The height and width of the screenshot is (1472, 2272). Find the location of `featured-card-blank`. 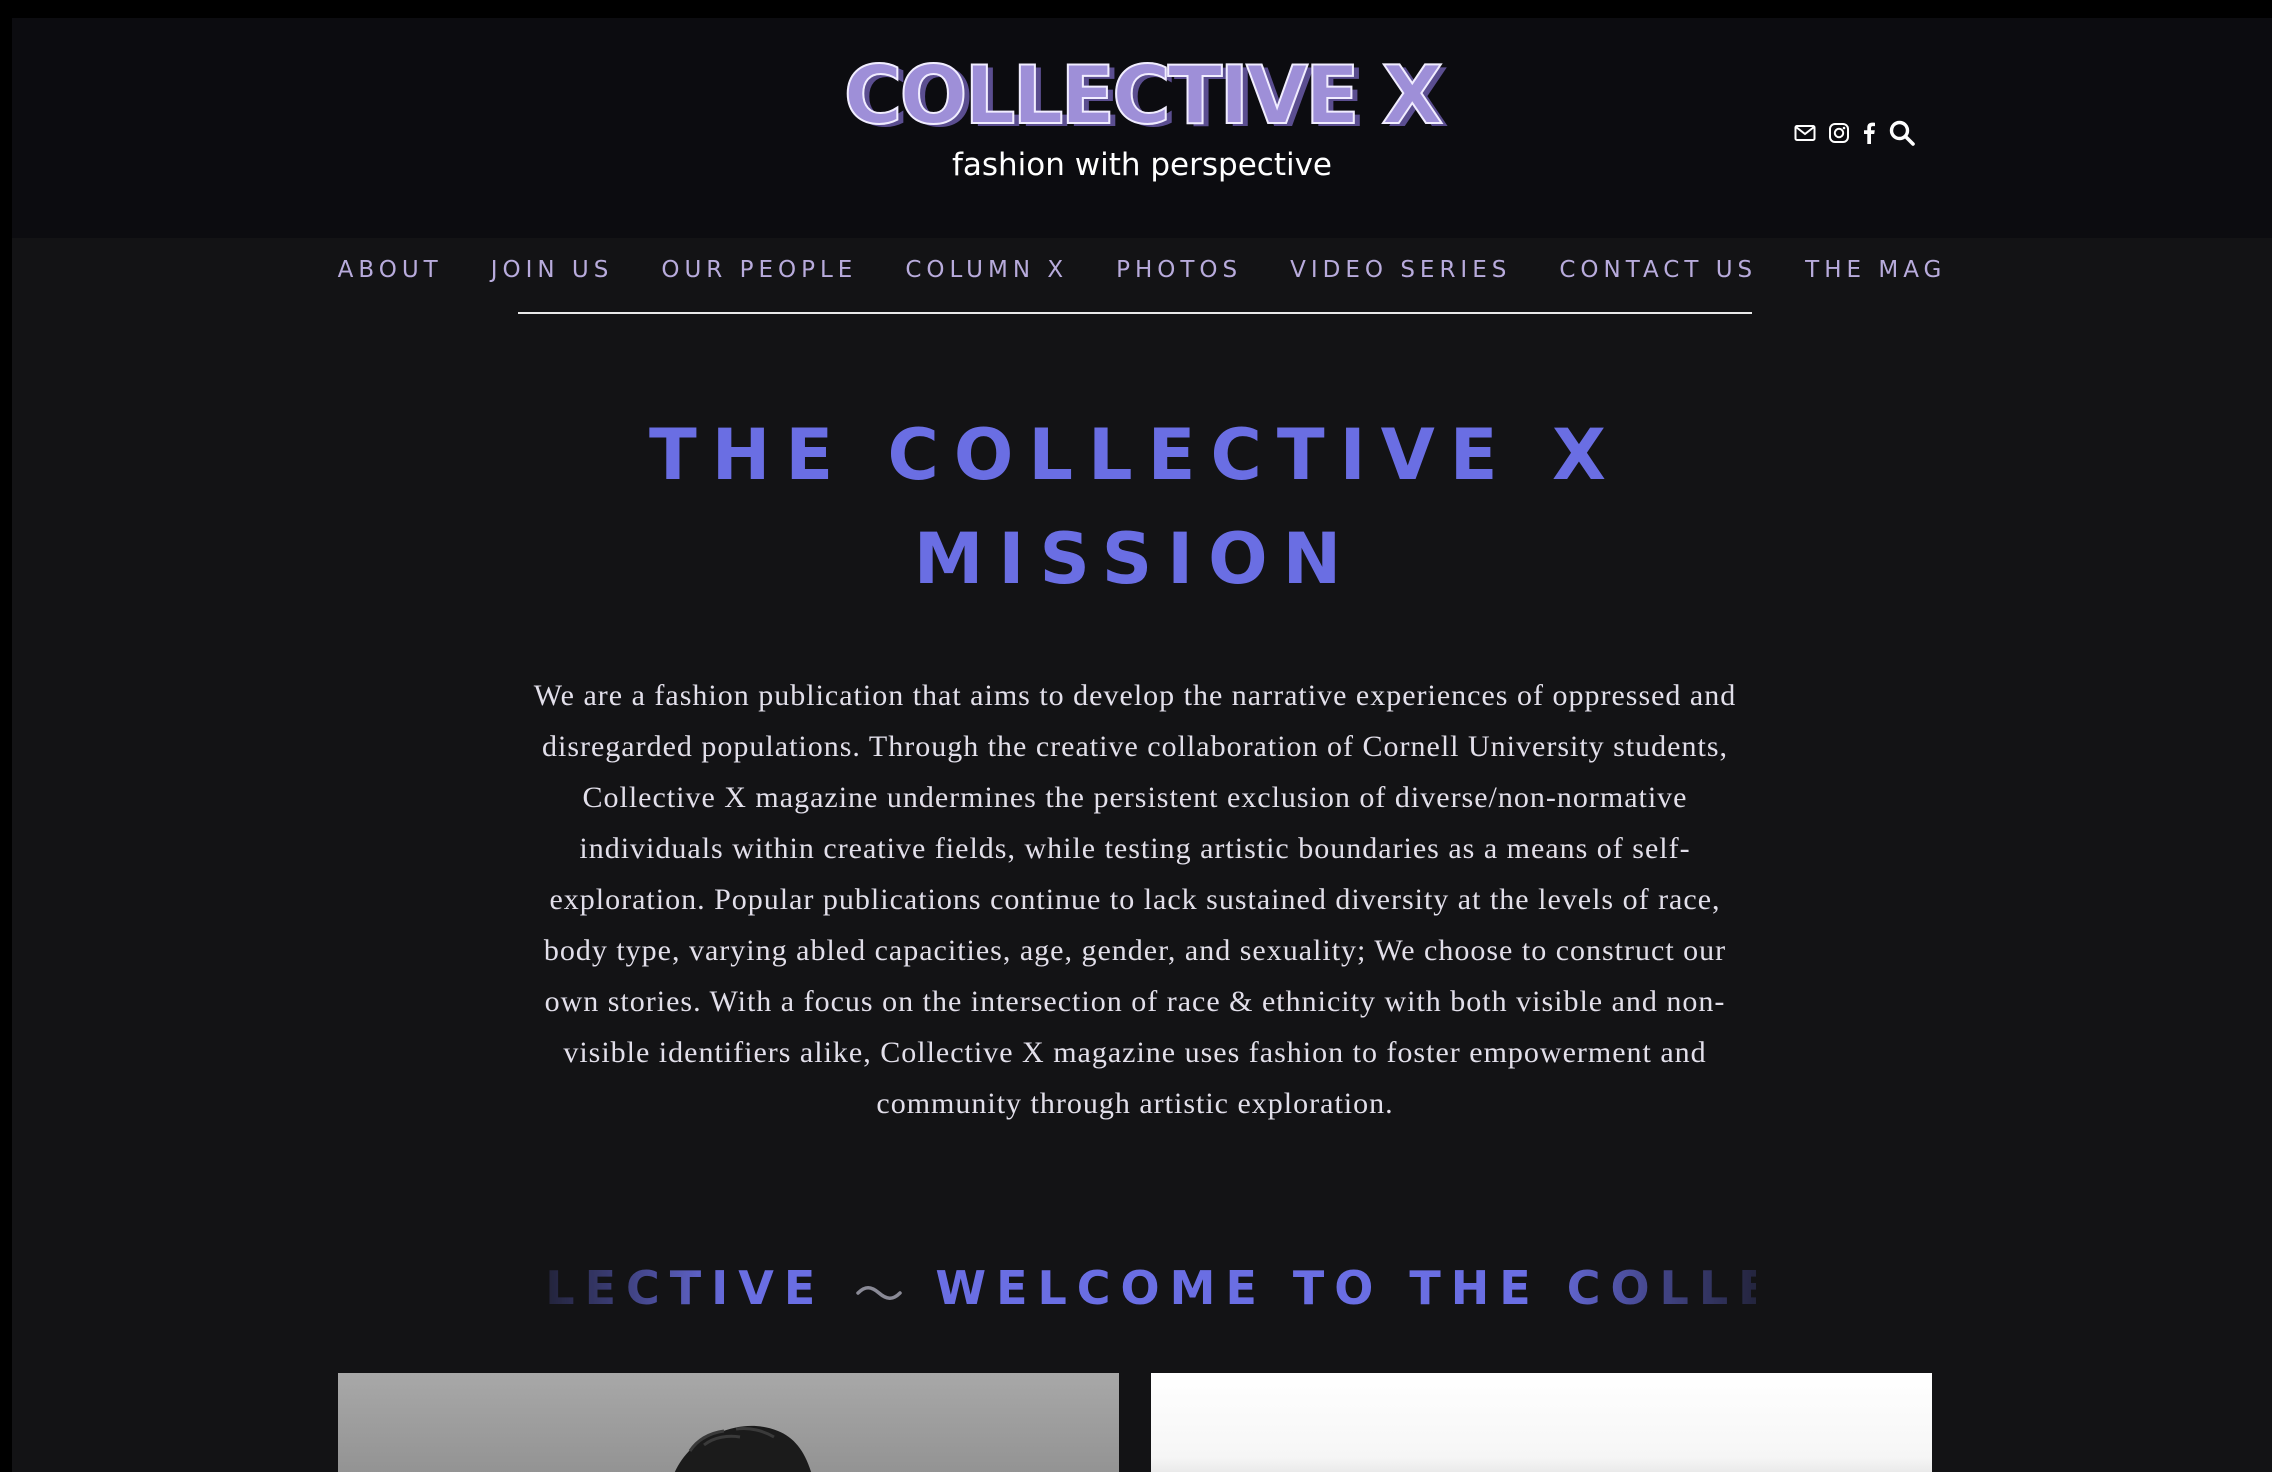

featured-card-blank is located at coordinates (1541, 1422).